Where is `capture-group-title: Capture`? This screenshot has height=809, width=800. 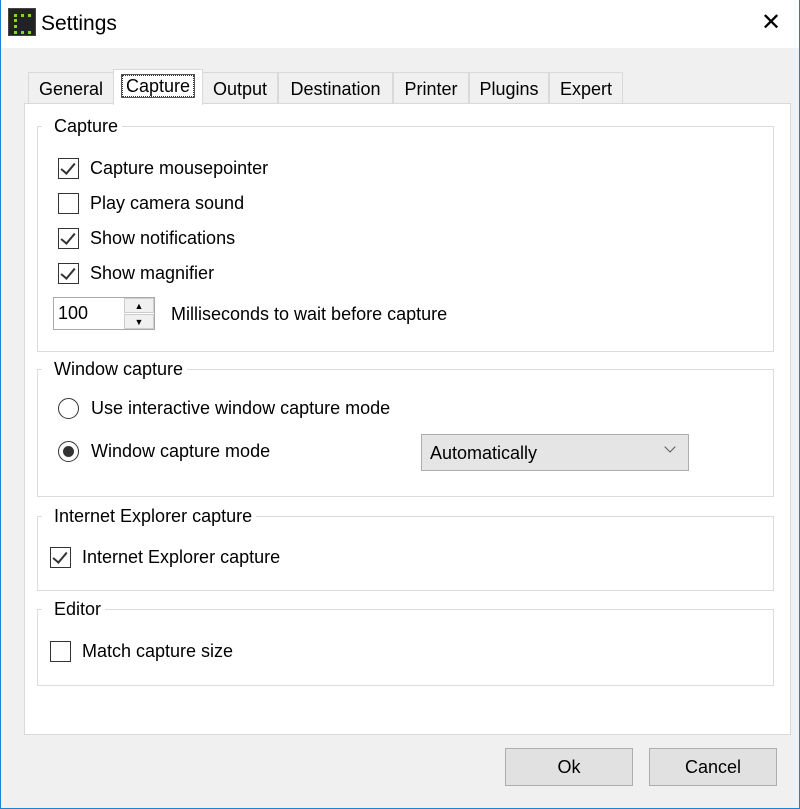
capture-group-title: Capture is located at coordinates (82, 126).